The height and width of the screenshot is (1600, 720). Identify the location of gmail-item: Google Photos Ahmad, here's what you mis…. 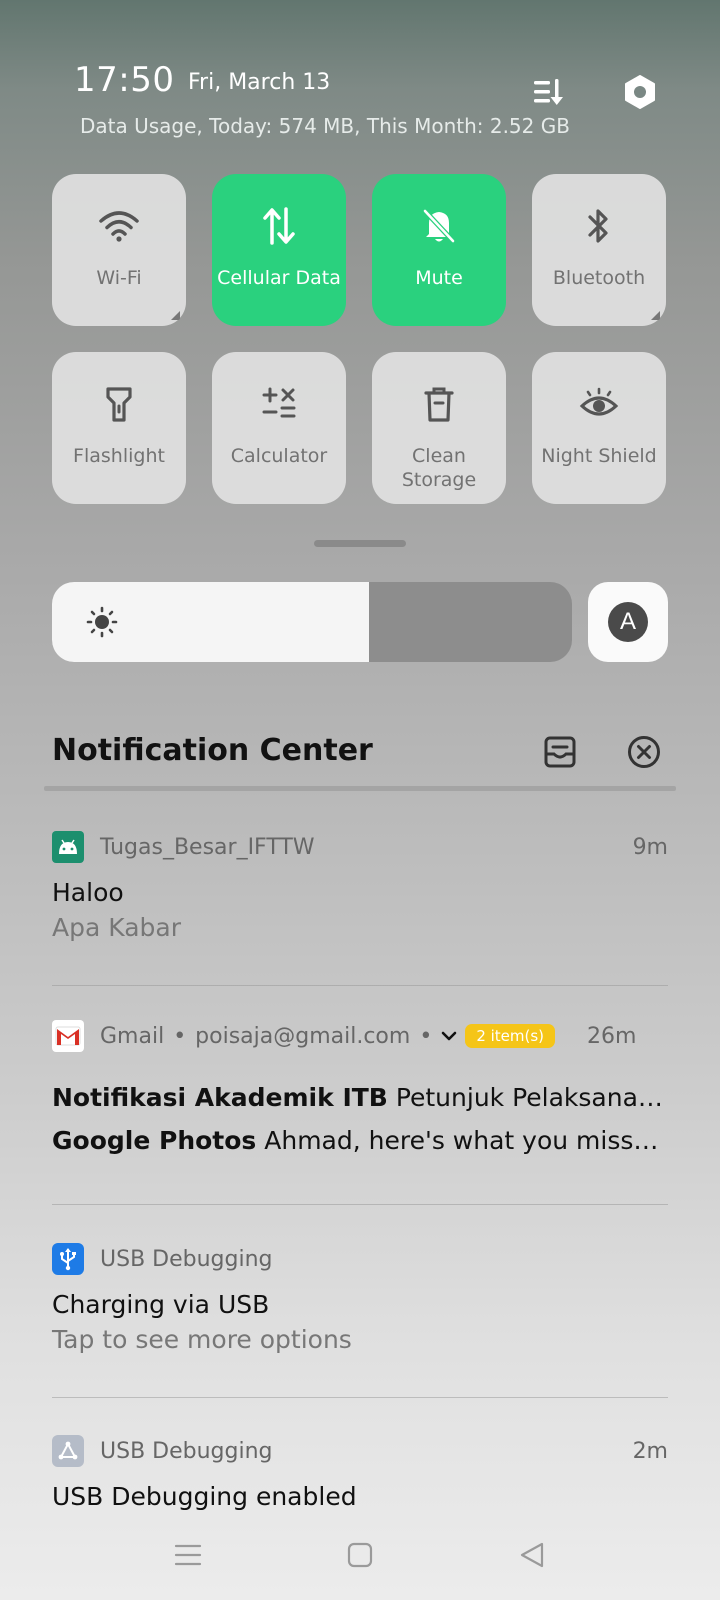
(360, 1140).